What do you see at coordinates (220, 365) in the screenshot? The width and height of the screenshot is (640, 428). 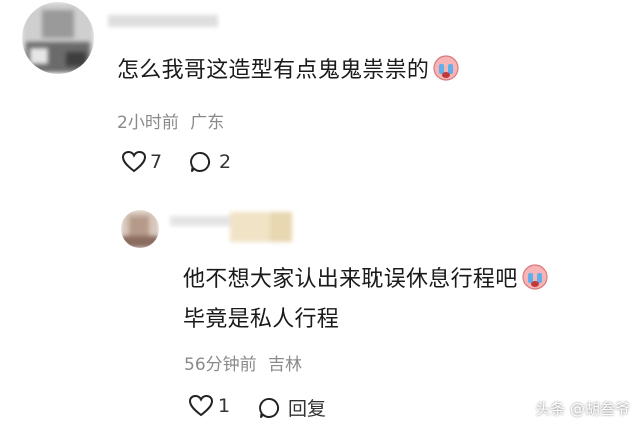 I see `reply-time: 56分钟前` at bounding box center [220, 365].